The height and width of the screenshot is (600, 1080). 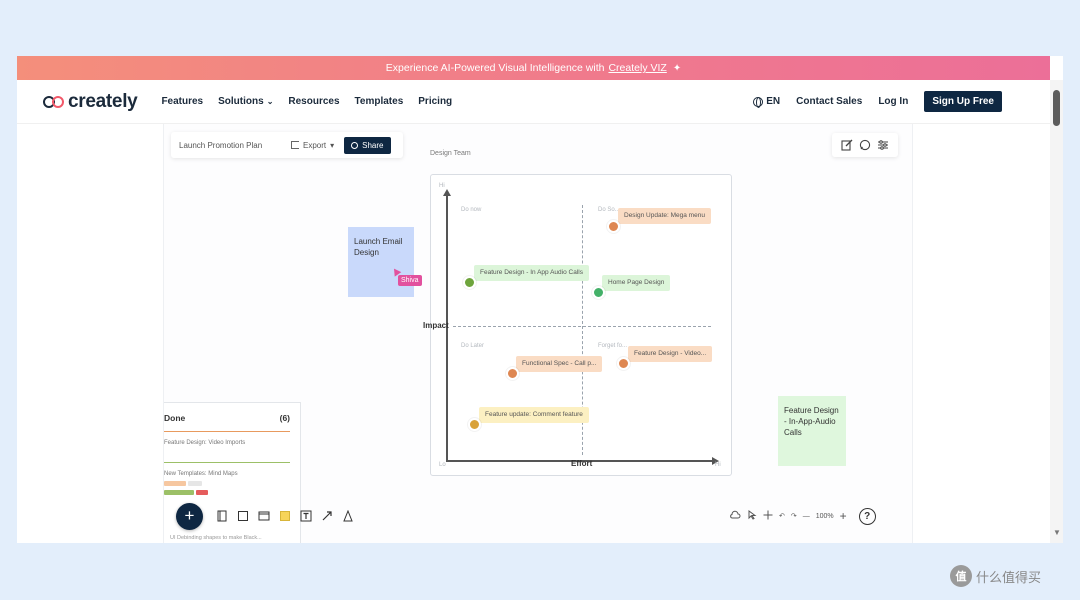 I want to click on logo-text: creately, so click(x=103, y=101).